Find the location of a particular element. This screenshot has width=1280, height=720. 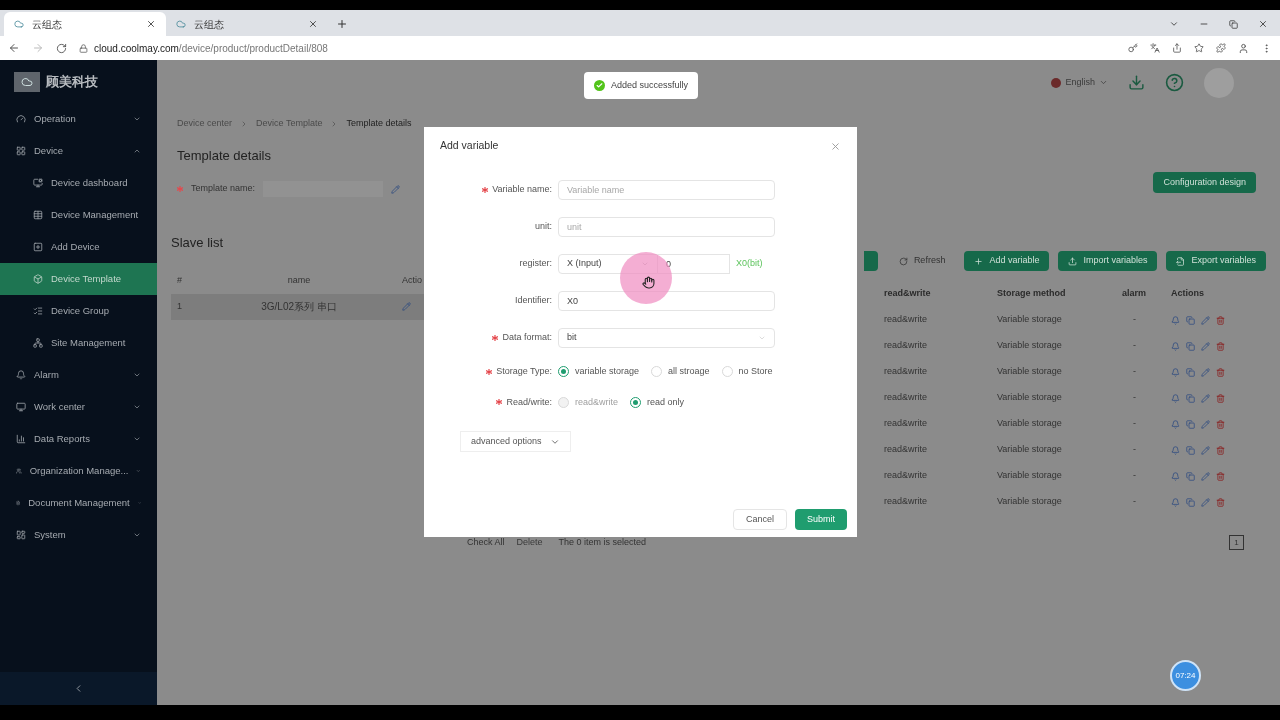

text-field: X0 is located at coordinates (666, 301).